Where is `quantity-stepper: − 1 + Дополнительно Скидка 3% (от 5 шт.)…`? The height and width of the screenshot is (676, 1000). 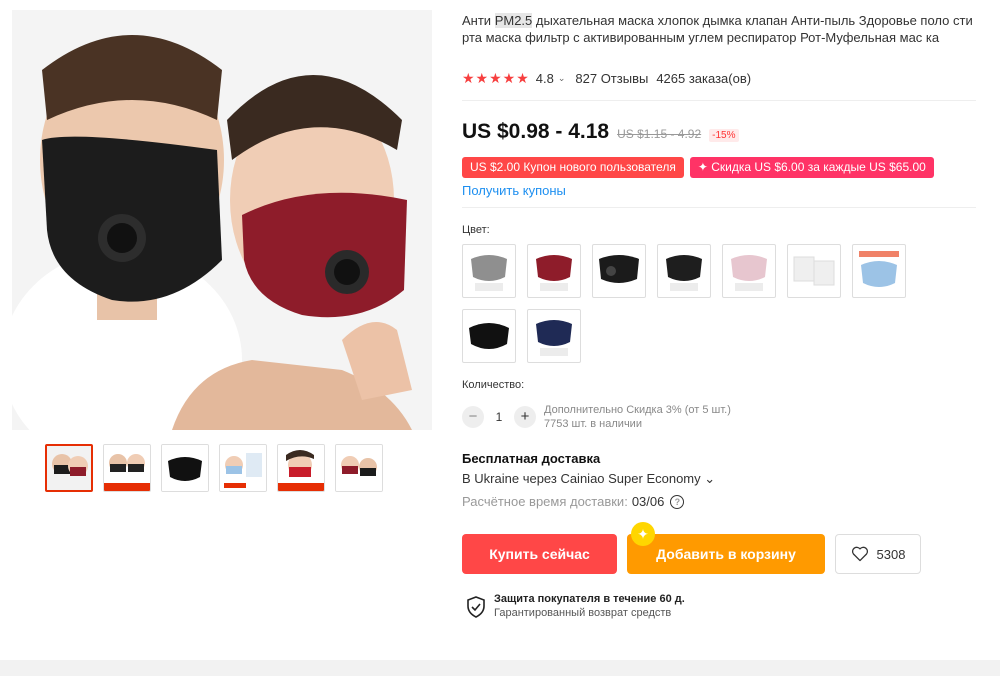 quantity-stepper: − 1 + Дополнительно Скидка 3% (от 5 шт.)… is located at coordinates (596, 417).